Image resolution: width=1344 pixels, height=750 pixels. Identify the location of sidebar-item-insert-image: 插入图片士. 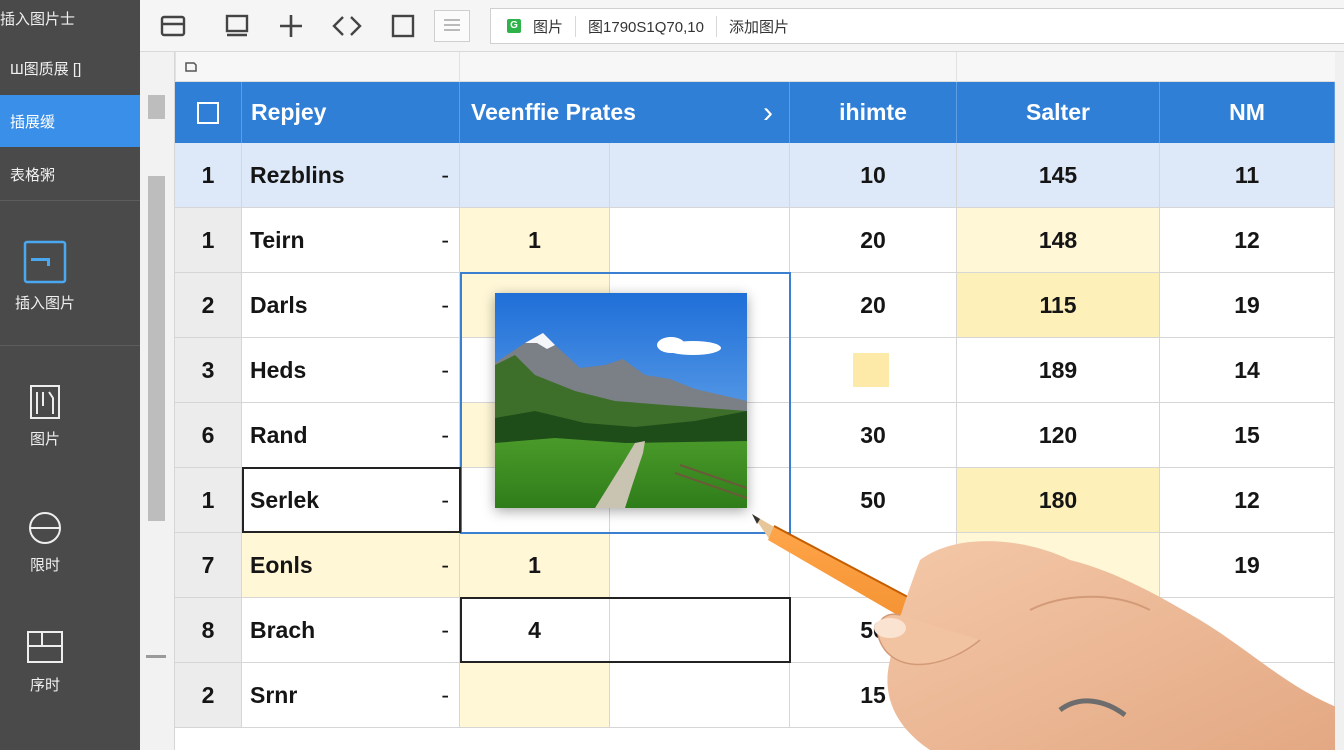
(37, 18).